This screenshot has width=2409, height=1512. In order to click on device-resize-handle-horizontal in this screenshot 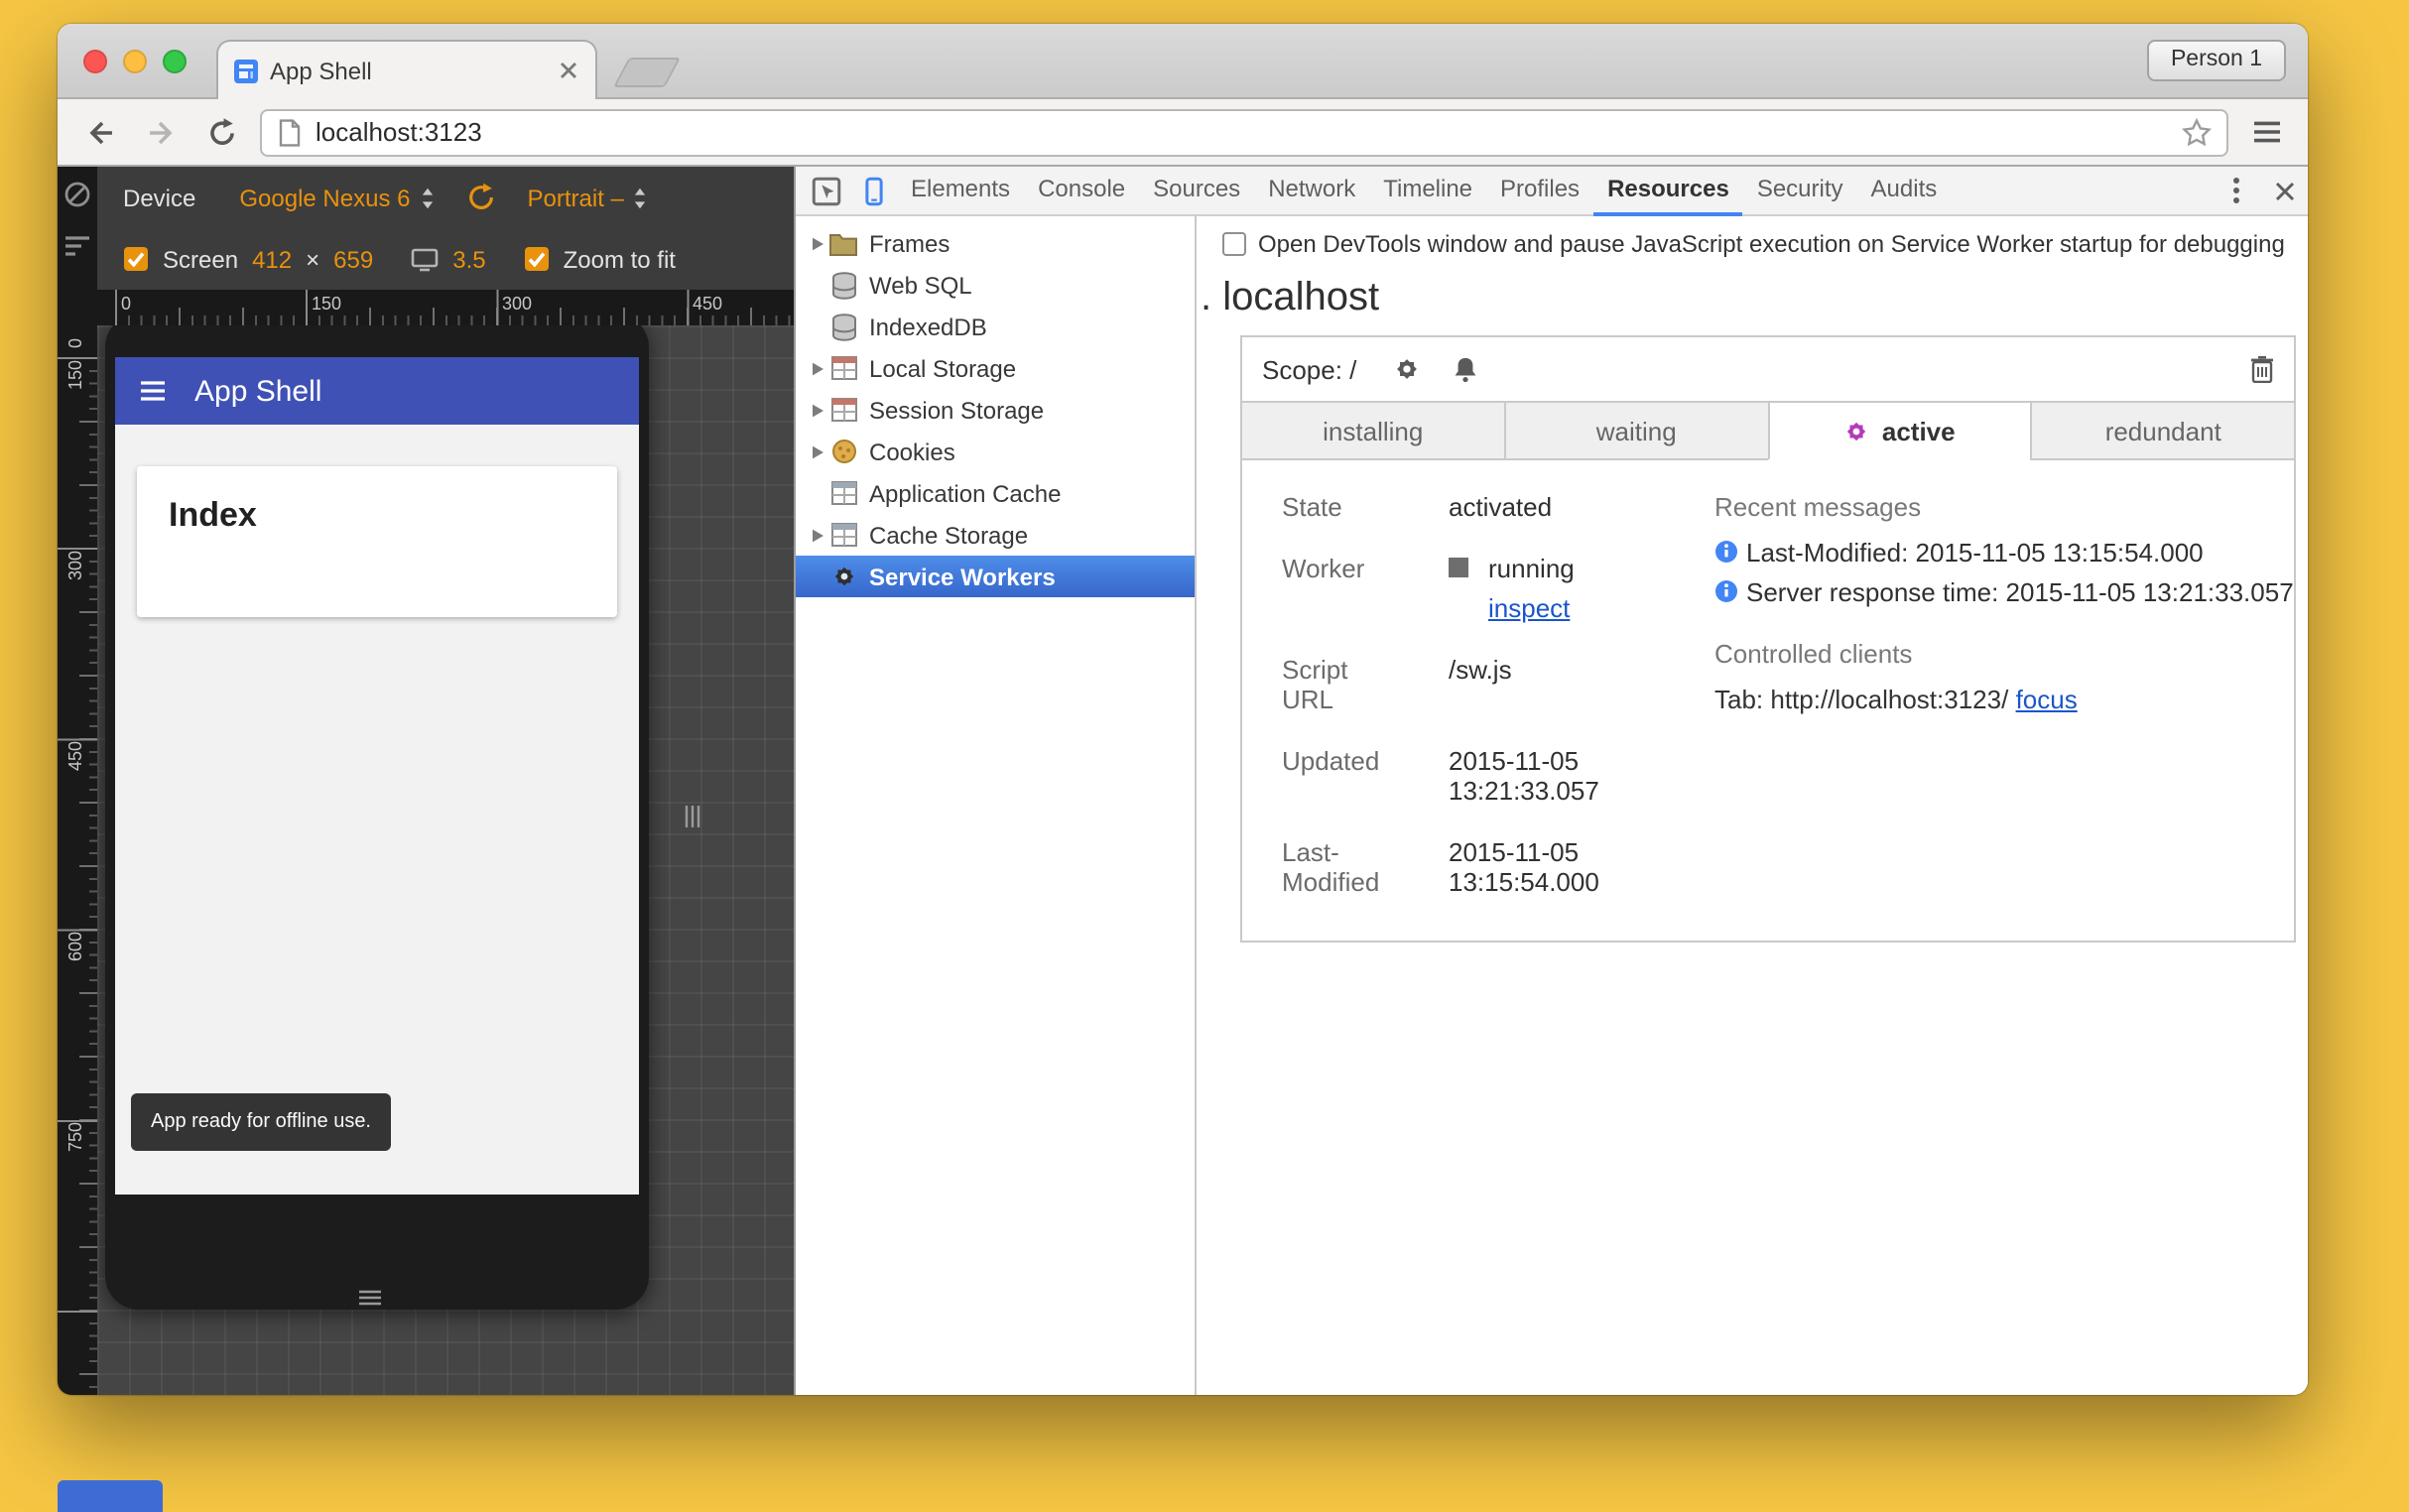, I will do `click(692, 819)`.